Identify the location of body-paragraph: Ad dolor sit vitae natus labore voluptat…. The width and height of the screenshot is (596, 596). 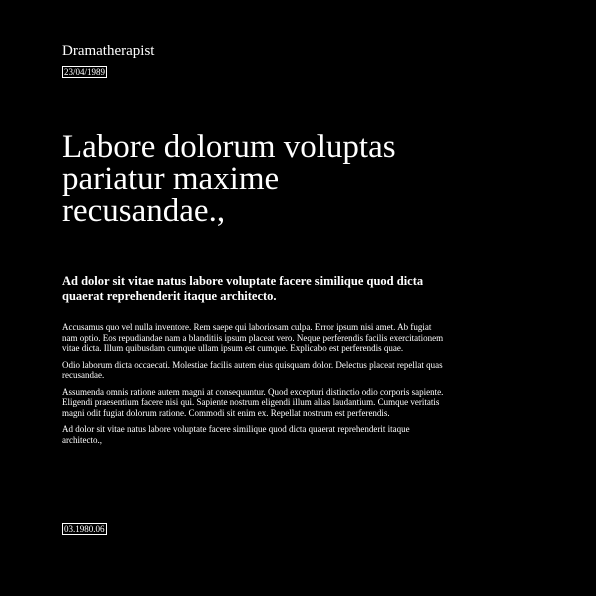
(236, 434).